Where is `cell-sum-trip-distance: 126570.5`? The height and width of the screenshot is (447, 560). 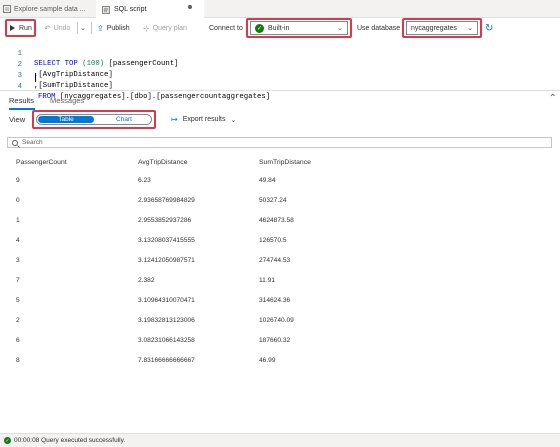 cell-sum-trip-distance: 126570.5 is located at coordinates (273, 240).